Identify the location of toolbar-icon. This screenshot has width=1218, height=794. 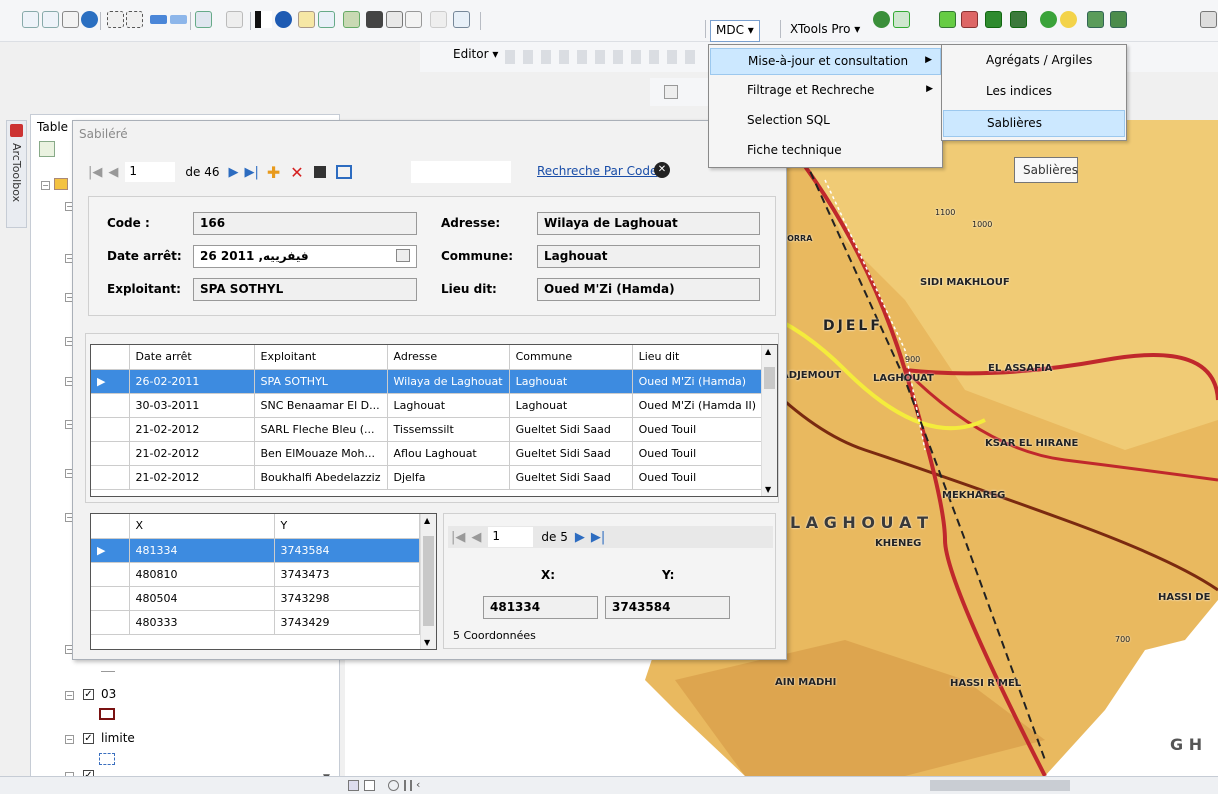
(671, 92).